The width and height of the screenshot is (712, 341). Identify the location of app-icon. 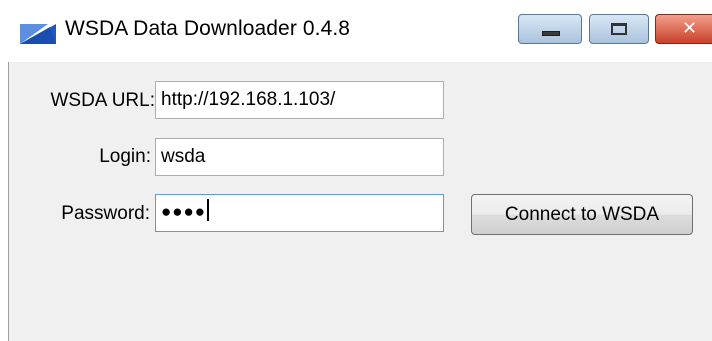
(38, 34).